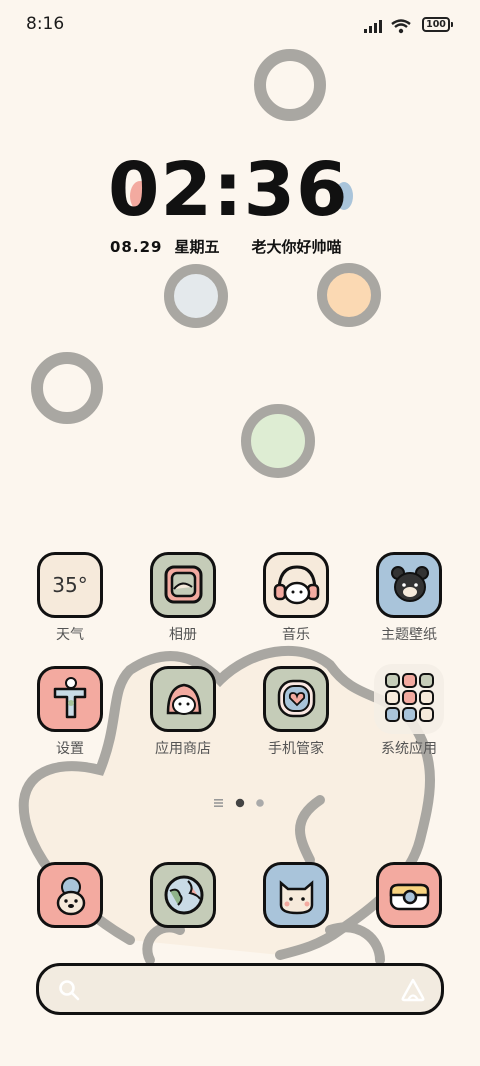  I want to click on weather-temperature: 35°, so click(70, 585).